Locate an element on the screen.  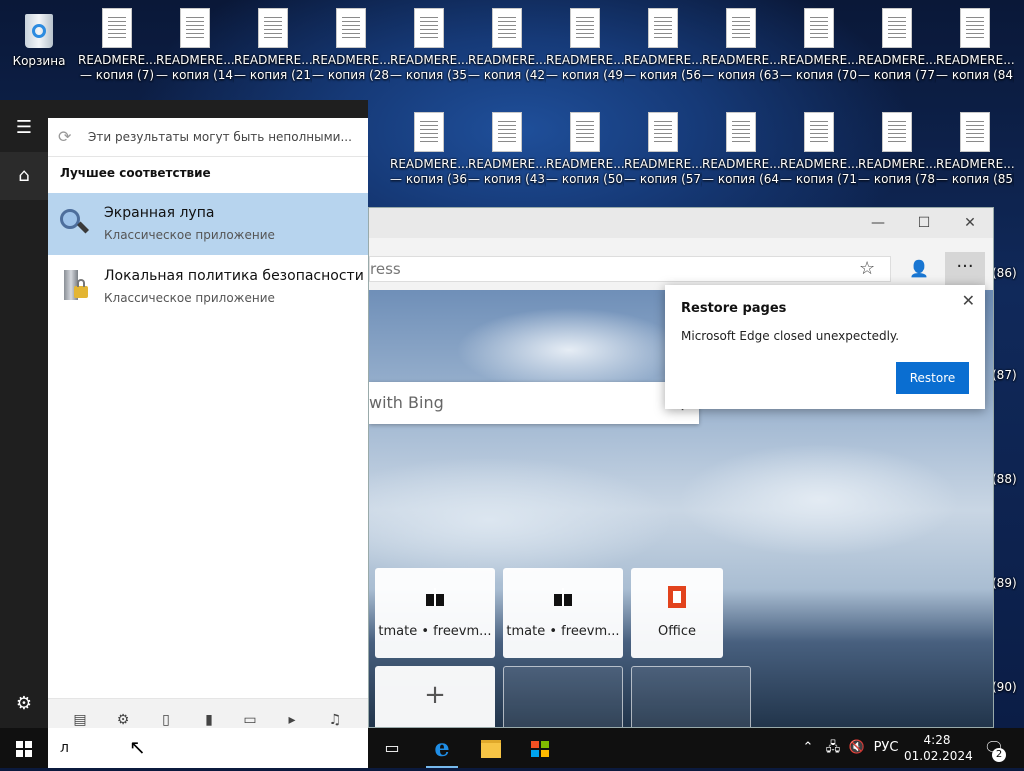
best-match-heading: Лучшее соответствие is located at coordinates (135, 173).